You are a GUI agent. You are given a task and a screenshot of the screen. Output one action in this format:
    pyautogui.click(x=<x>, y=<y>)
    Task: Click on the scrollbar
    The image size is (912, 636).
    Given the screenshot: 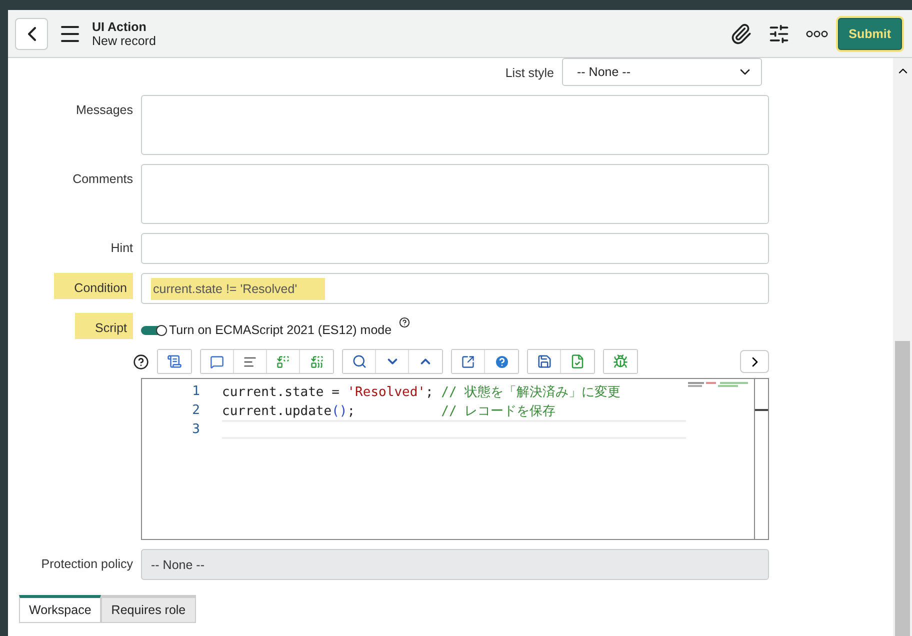 What is the action you would take?
    pyautogui.click(x=902, y=347)
    